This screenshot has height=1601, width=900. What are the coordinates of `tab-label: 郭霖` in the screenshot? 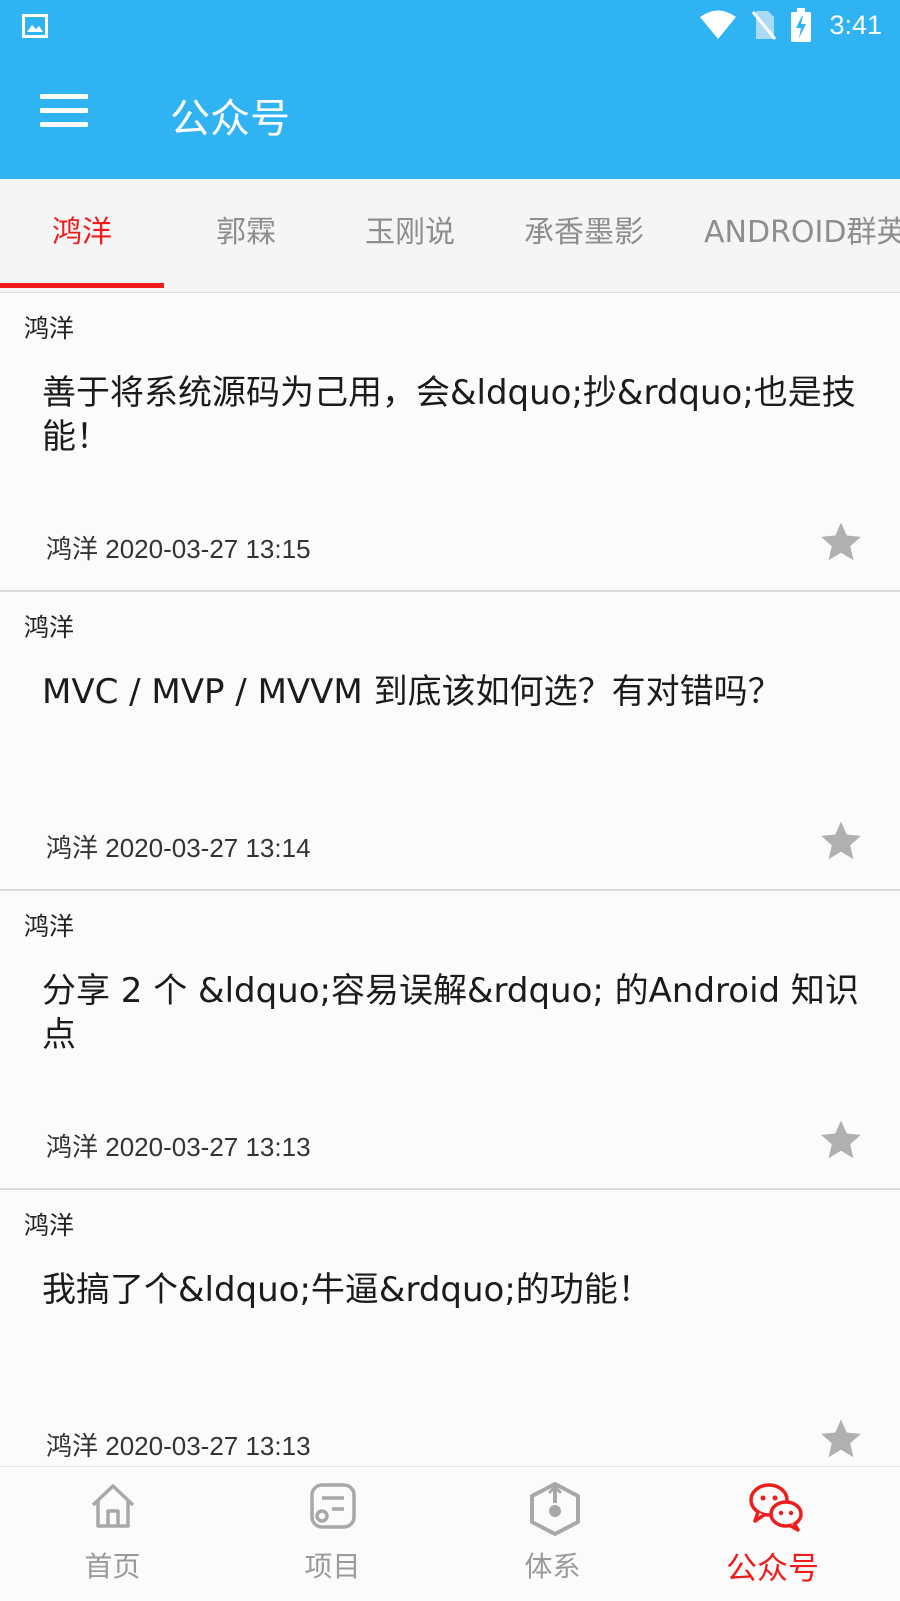 It's located at (246, 232).